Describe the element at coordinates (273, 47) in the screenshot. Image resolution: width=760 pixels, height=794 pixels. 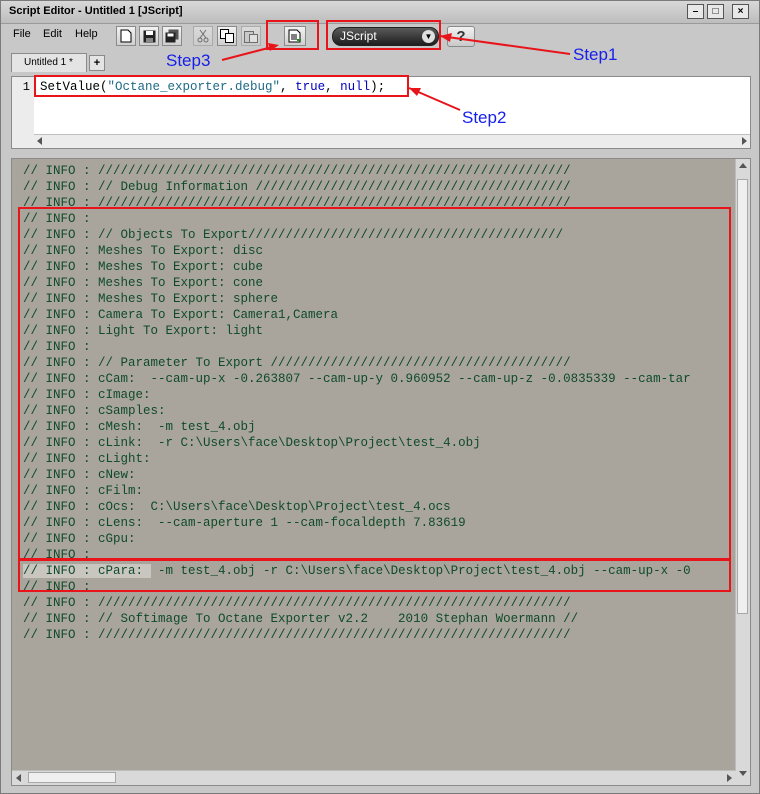
I see `step3-arrowhead` at that location.